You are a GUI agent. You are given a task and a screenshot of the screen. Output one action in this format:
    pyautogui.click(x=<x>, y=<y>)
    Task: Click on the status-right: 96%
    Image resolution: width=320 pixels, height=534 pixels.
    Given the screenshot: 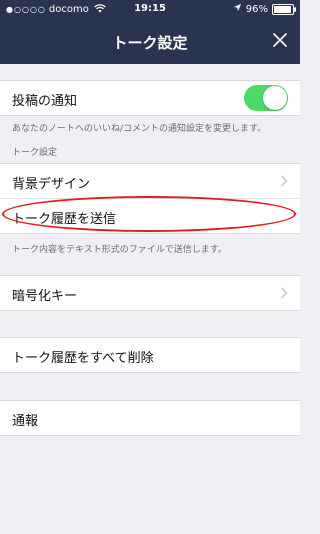 What is the action you would take?
    pyautogui.click(x=264, y=9)
    